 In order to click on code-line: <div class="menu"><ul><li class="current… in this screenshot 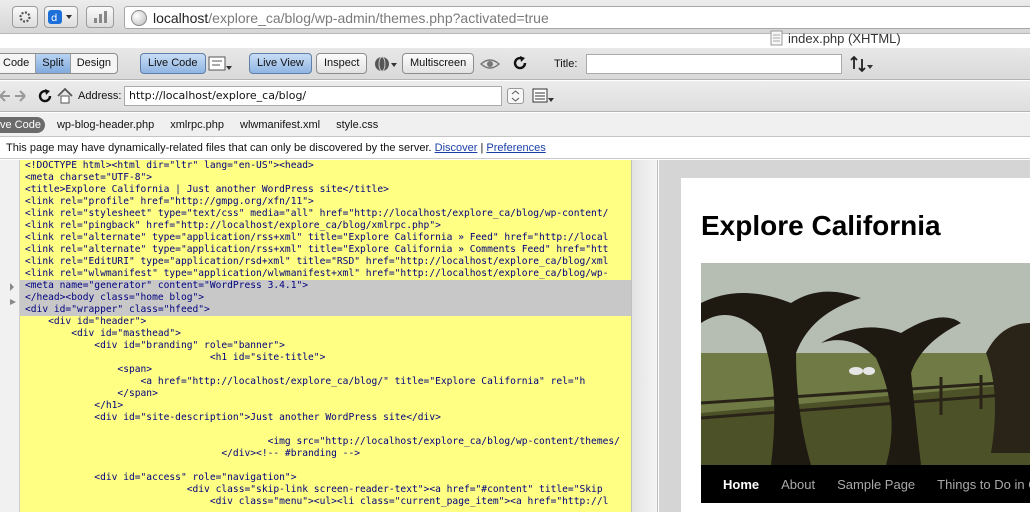, I will do `click(325, 502)`.